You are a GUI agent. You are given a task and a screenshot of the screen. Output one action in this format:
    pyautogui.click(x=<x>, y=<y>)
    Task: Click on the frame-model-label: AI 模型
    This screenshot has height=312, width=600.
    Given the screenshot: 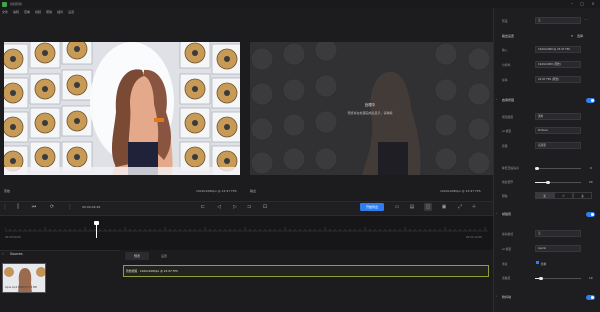 What is the action you would take?
    pyautogui.click(x=507, y=249)
    